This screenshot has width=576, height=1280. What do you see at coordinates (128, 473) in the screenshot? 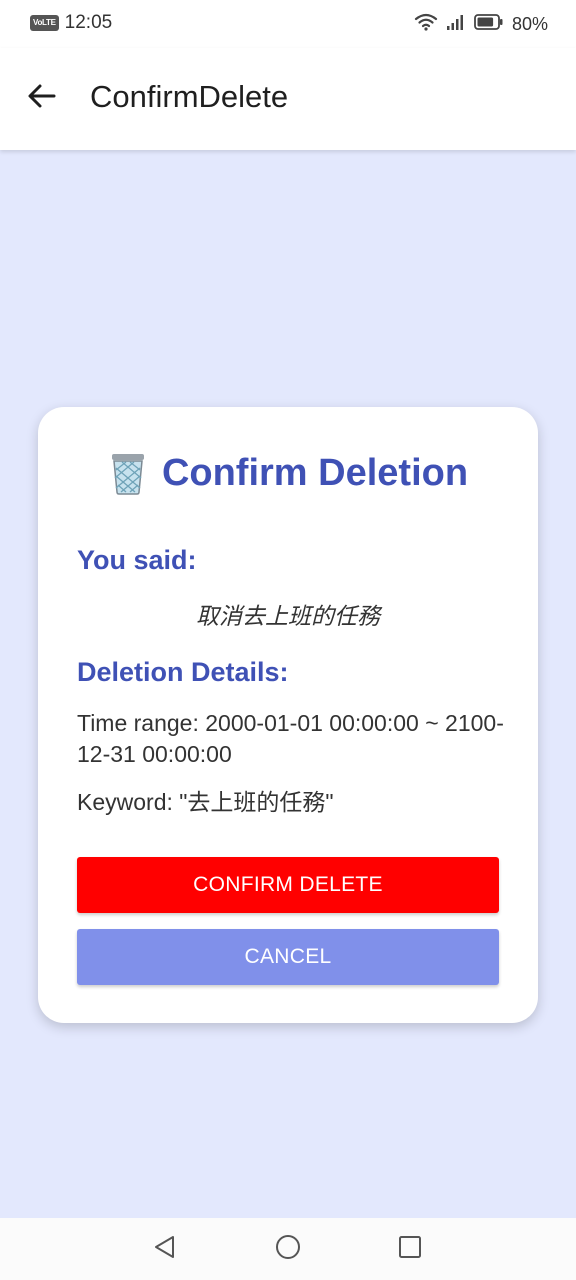
I see `wastebasket-icon` at bounding box center [128, 473].